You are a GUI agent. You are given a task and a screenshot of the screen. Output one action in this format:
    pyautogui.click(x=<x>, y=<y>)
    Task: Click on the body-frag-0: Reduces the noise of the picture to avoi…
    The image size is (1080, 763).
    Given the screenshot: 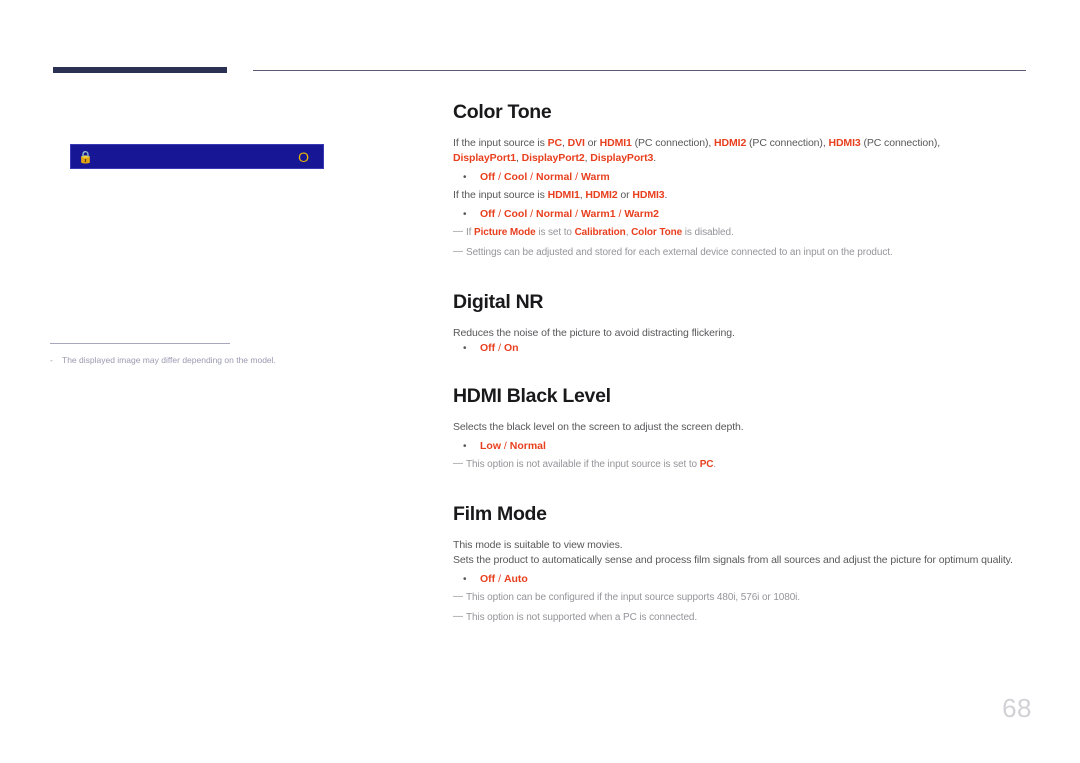 What is the action you would take?
    pyautogui.click(x=594, y=333)
    